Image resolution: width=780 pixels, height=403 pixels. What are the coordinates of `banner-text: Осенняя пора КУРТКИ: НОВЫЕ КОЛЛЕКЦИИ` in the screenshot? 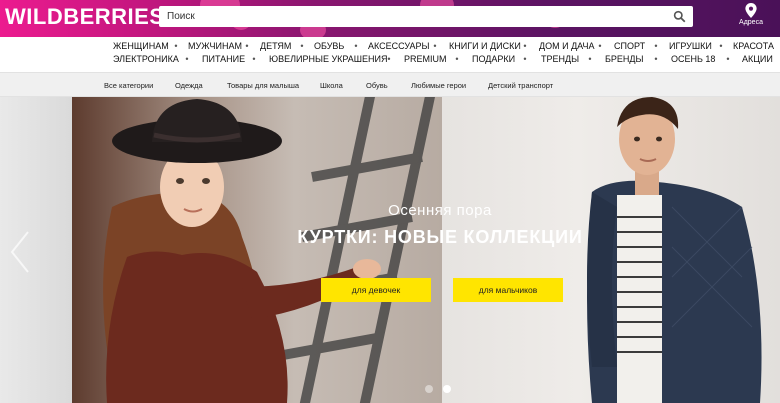 It's located at (440, 225).